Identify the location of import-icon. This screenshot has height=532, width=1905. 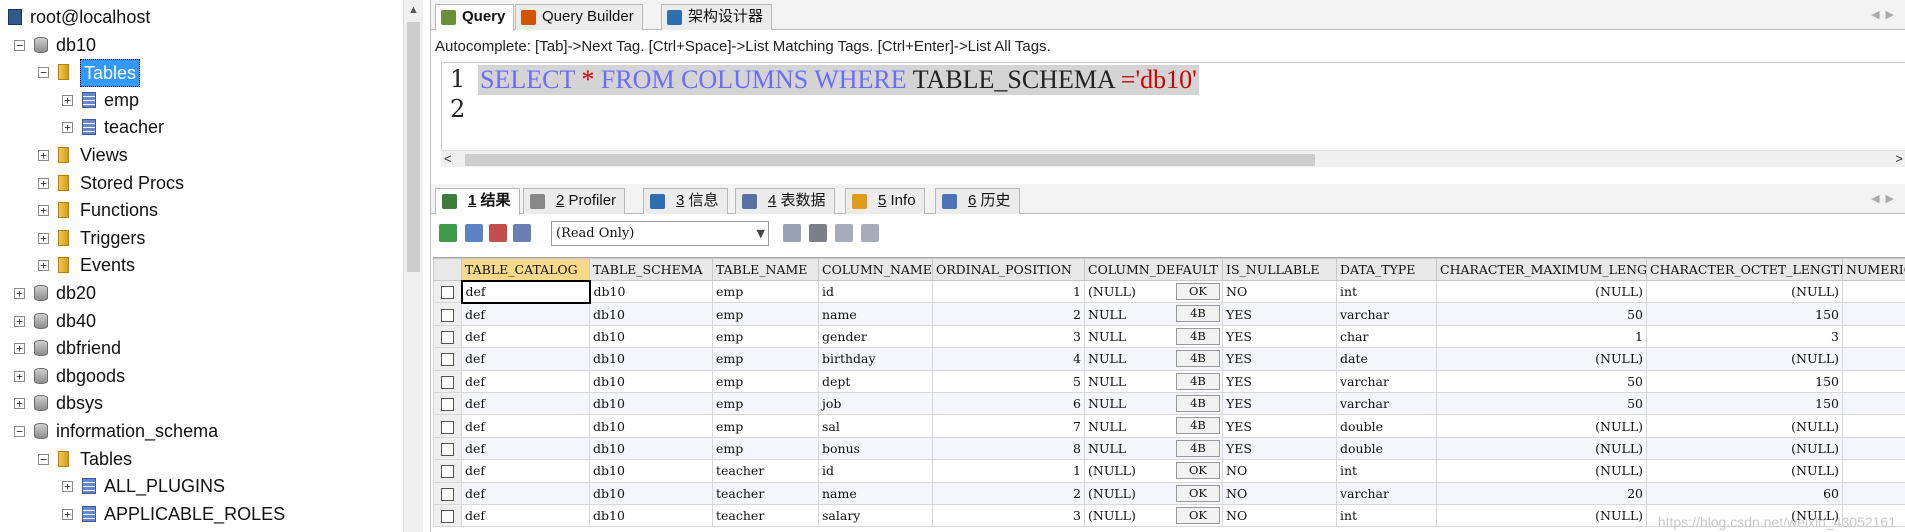
(498, 233).